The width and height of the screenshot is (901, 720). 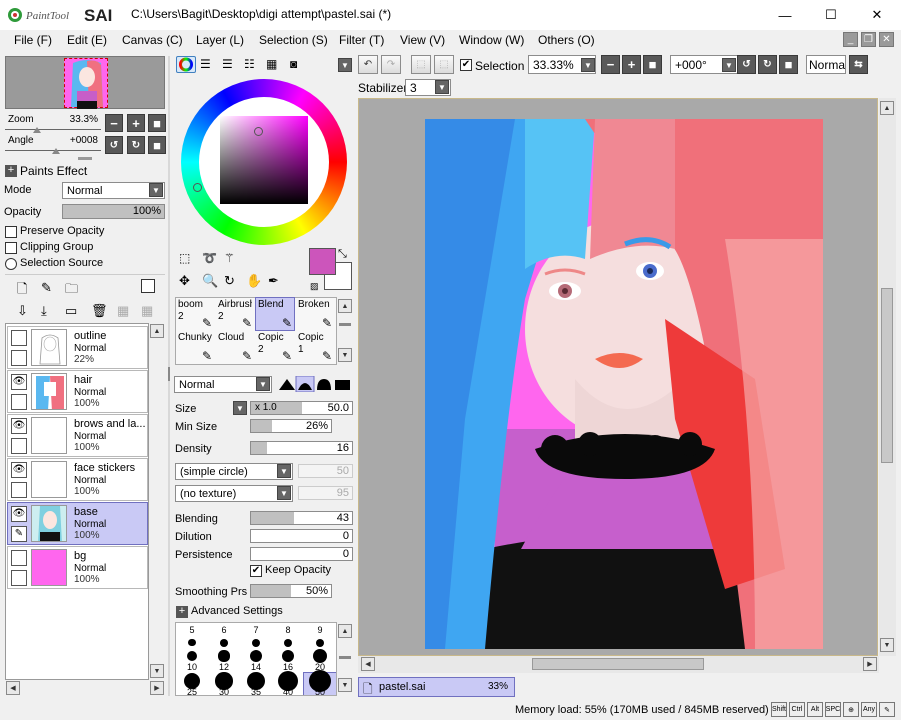 What do you see at coordinates (209, 258) in the screenshot?
I see `lasso-icon: ➰` at bounding box center [209, 258].